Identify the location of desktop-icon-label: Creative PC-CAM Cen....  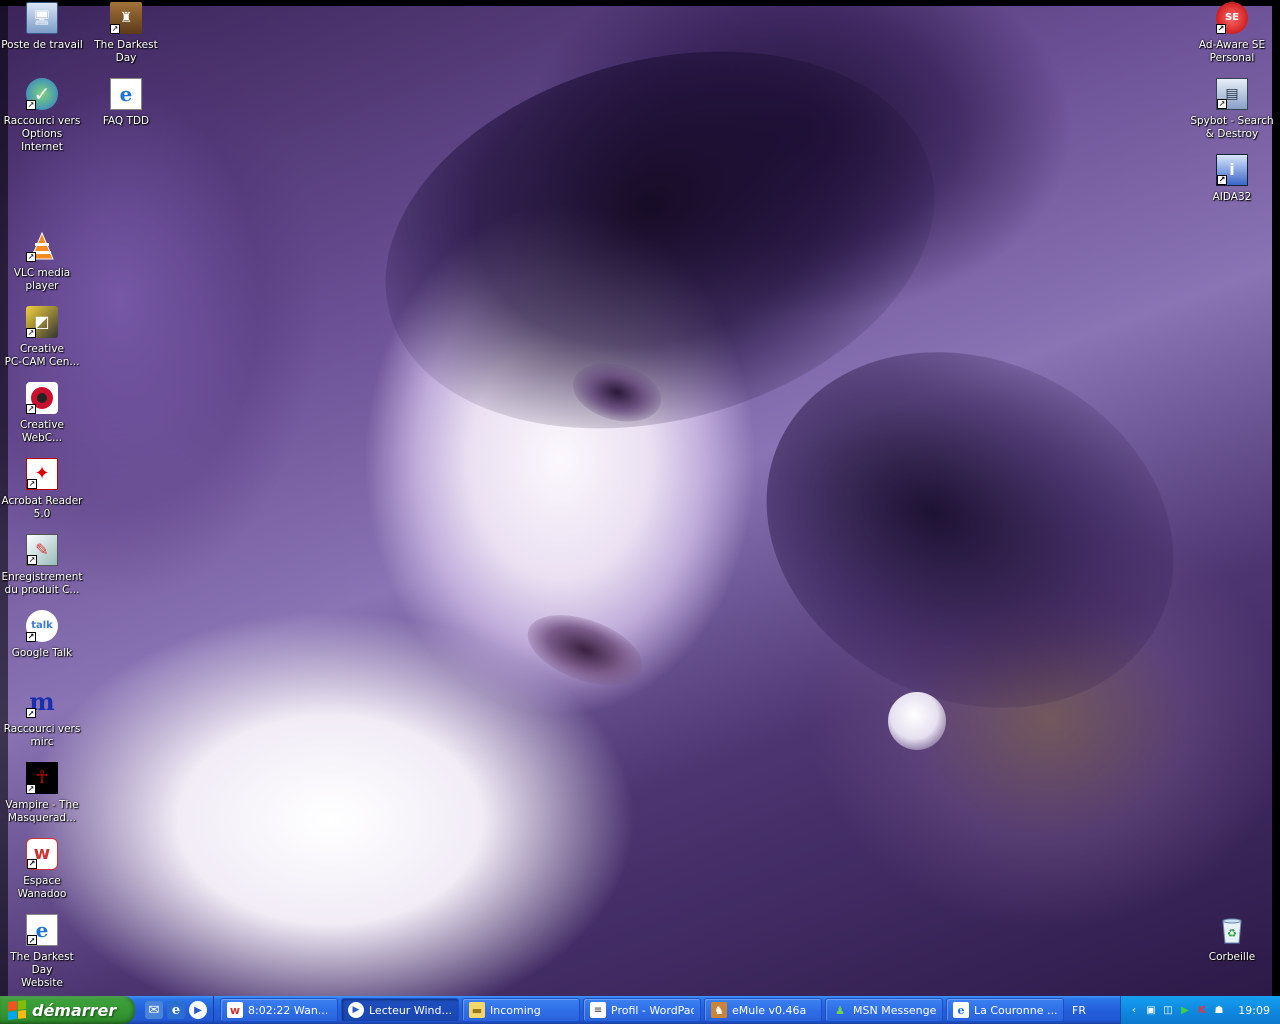
(42, 355).